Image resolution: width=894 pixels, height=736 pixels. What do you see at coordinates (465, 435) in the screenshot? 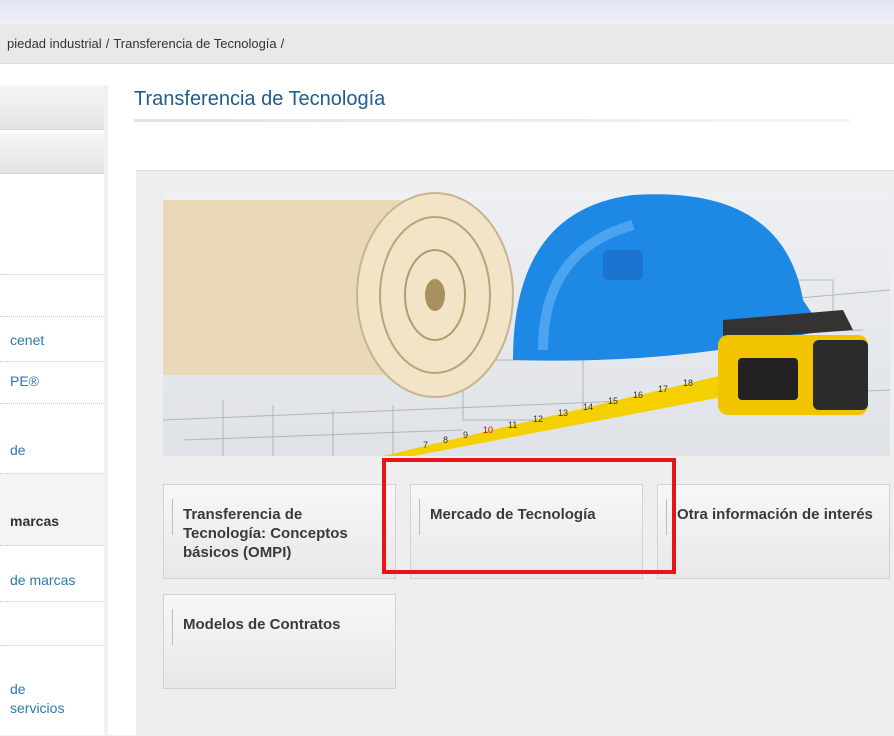
I see `svg-text: 9` at bounding box center [465, 435].